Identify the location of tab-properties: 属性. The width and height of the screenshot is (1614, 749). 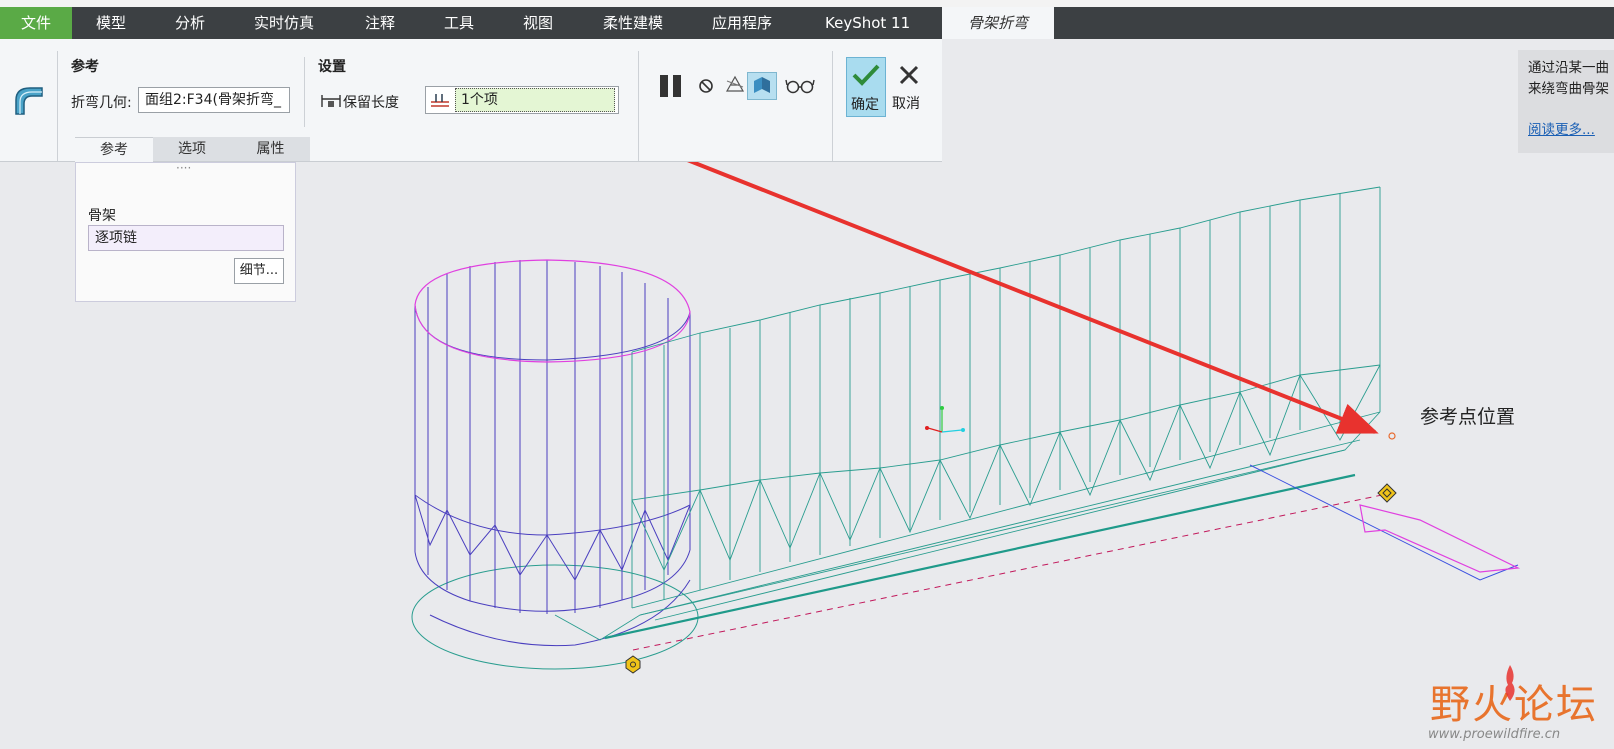
(270, 149).